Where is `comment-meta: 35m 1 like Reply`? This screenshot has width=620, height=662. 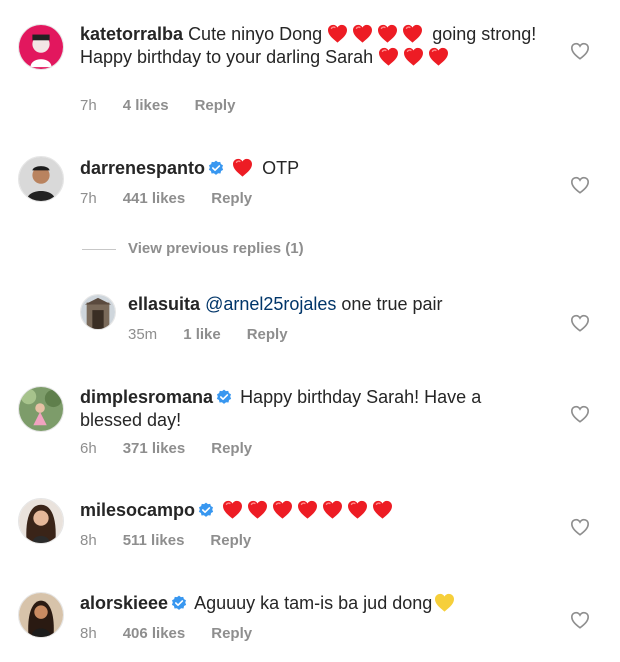
comment-meta: 35m 1 like Reply is located at coordinates (221, 335).